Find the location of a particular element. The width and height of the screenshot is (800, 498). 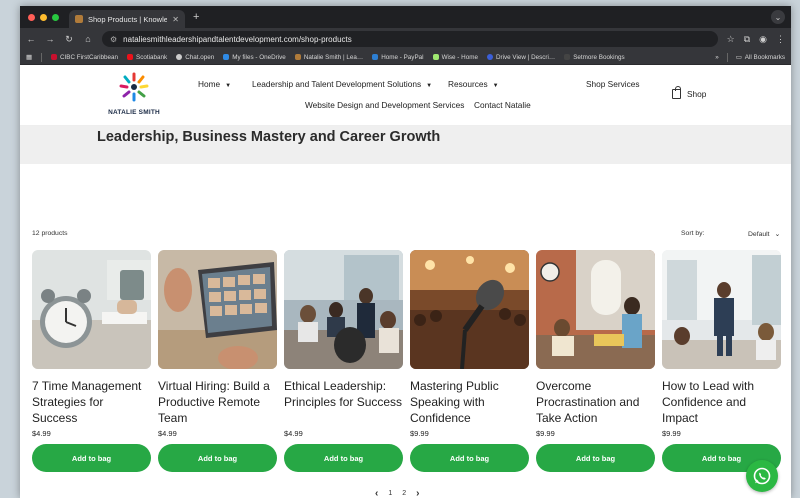

nav-resources: Resources ▼ is located at coordinates (473, 84).